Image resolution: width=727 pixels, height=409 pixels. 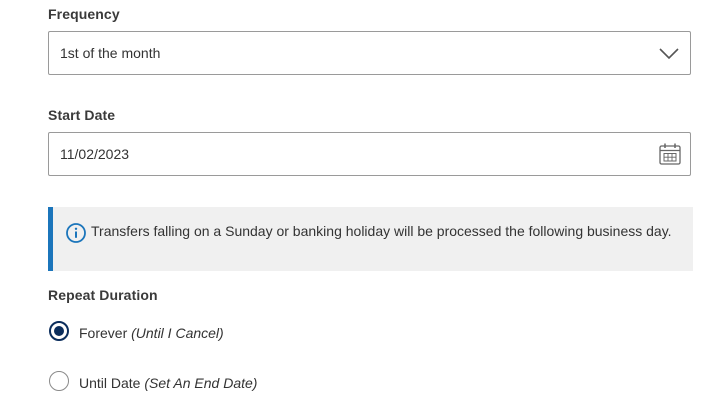 I want to click on start-date-label: Start Date, so click(x=82, y=115).